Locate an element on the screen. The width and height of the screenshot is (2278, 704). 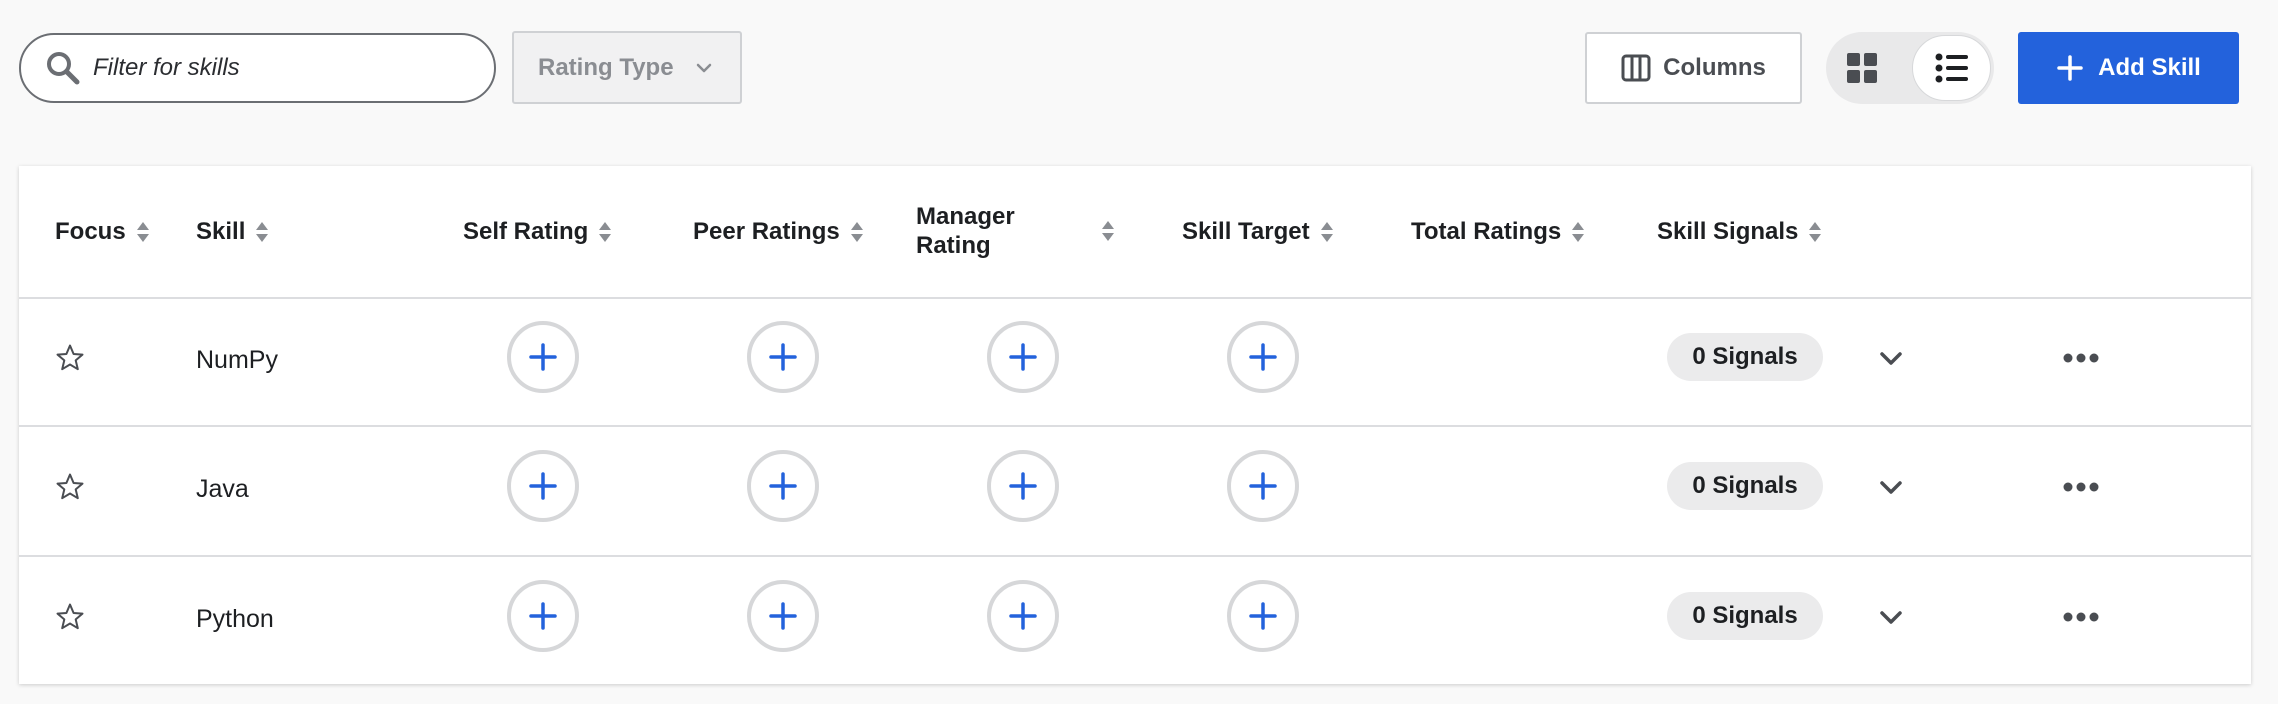
header-manager-rating-line1: Manager is located at coordinates (965, 216).